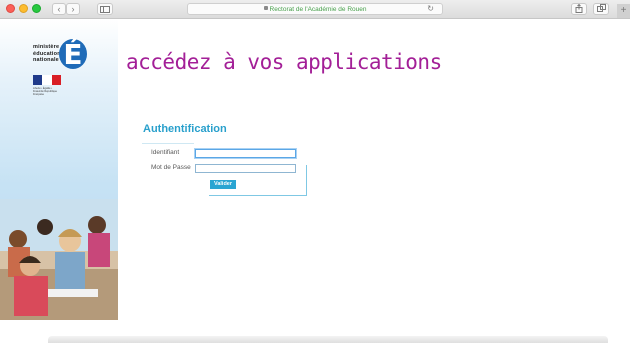 This screenshot has height=343, width=630. Describe the element at coordinates (430, 9) in the screenshot. I see `reload-button: ↻` at that location.